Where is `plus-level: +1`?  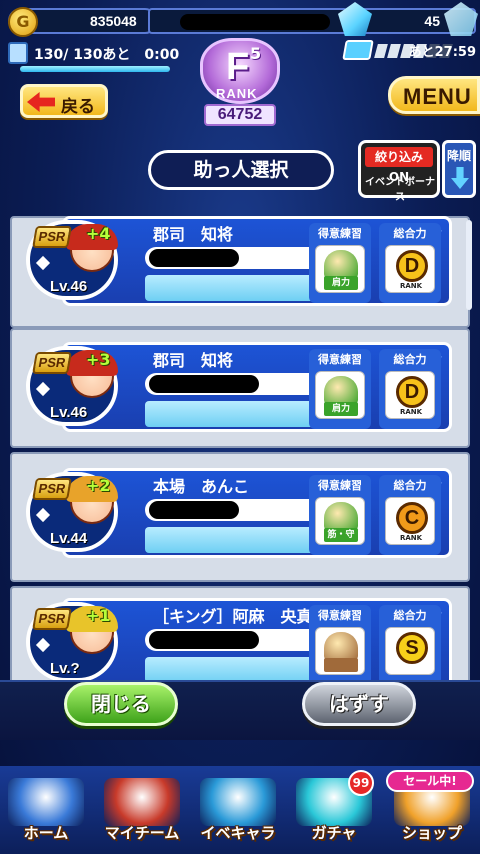 plus-level: +1 is located at coordinates (98, 615).